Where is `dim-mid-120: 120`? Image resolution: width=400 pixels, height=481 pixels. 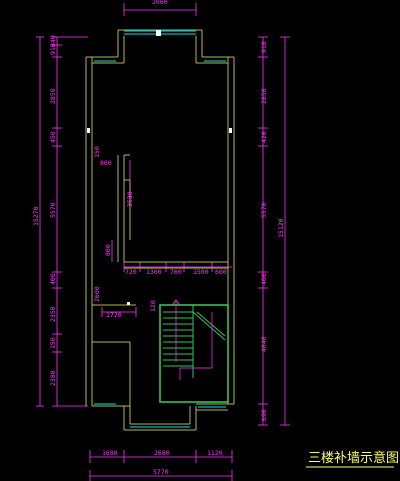
dim-mid-120: 120 is located at coordinates (153, 306).